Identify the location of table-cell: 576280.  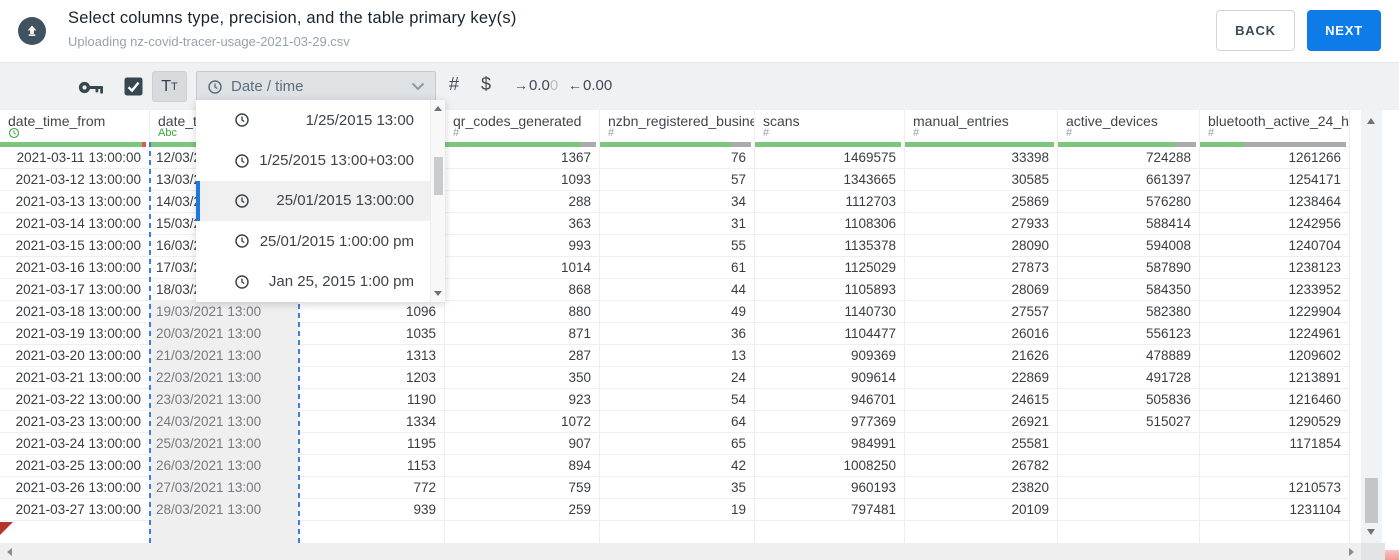
(1129, 202).